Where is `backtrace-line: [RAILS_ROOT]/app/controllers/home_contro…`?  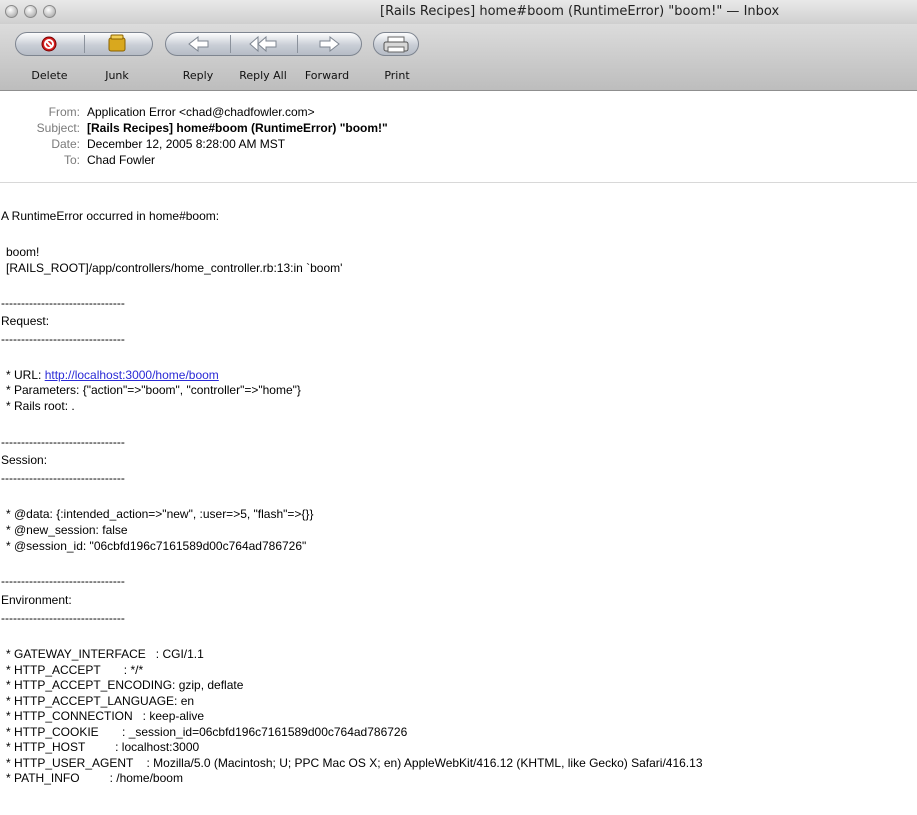
backtrace-line: [RAILS_ROOT]/app/controllers/home_contro… is located at coordinates (174, 268).